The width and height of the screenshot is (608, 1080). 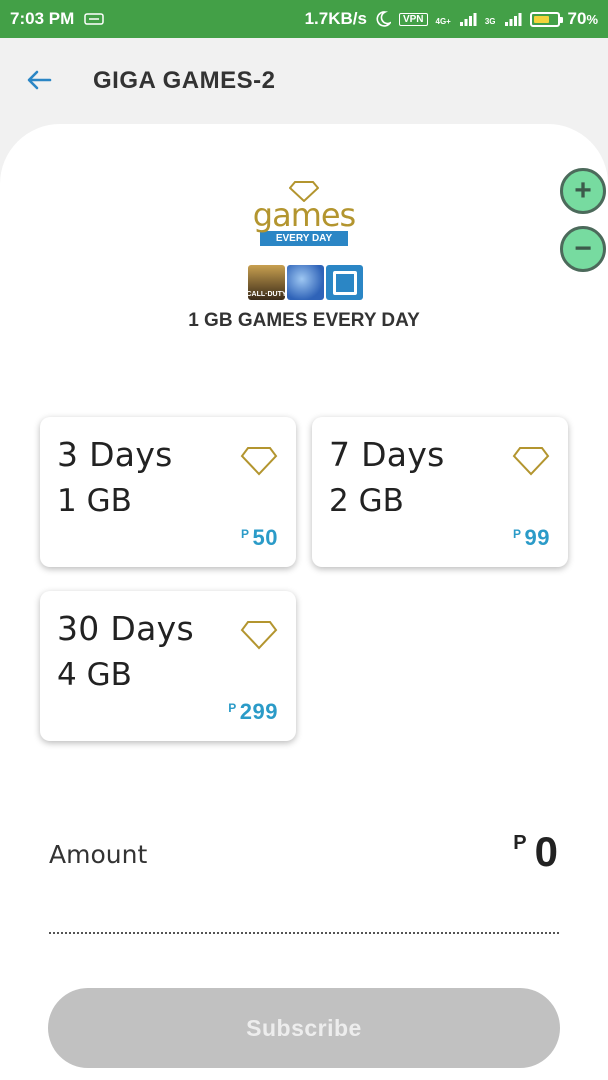 I want to click on moon-icon, so click(x=383, y=19).